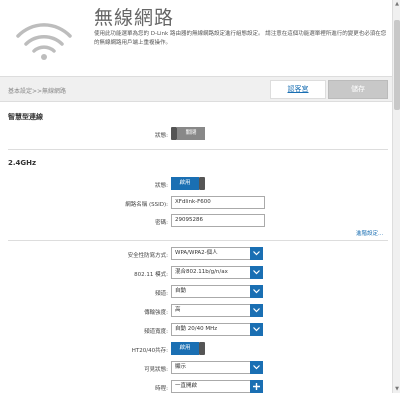  Describe the element at coordinates (156, 313) in the screenshot. I see `transmit-power-label: 傳輸強度:` at that location.